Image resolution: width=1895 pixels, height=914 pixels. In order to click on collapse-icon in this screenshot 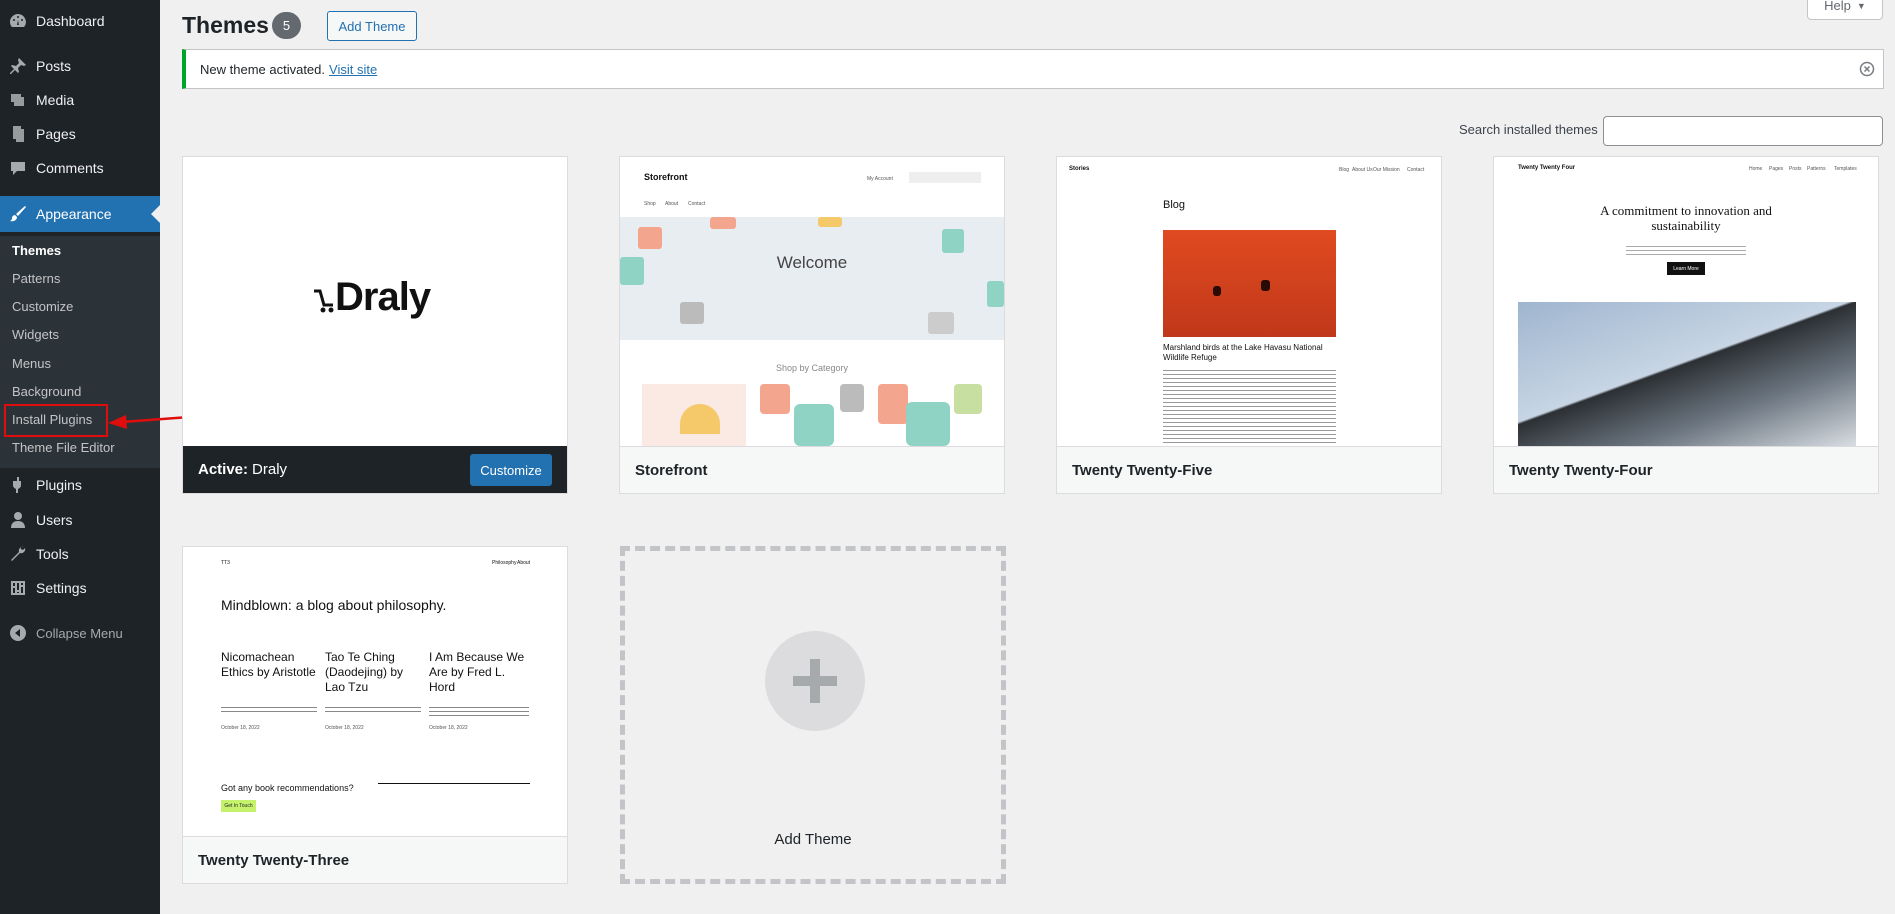, I will do `click(18, 633)`.